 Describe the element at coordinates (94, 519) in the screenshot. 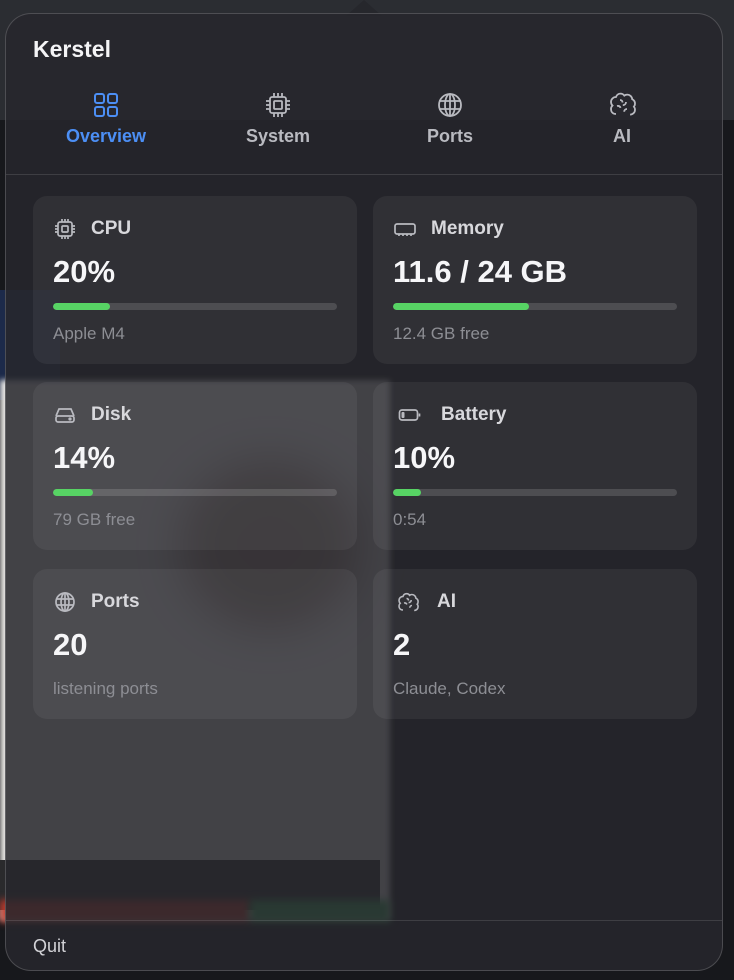

I see `disk-free: 79 GB free` at that location.